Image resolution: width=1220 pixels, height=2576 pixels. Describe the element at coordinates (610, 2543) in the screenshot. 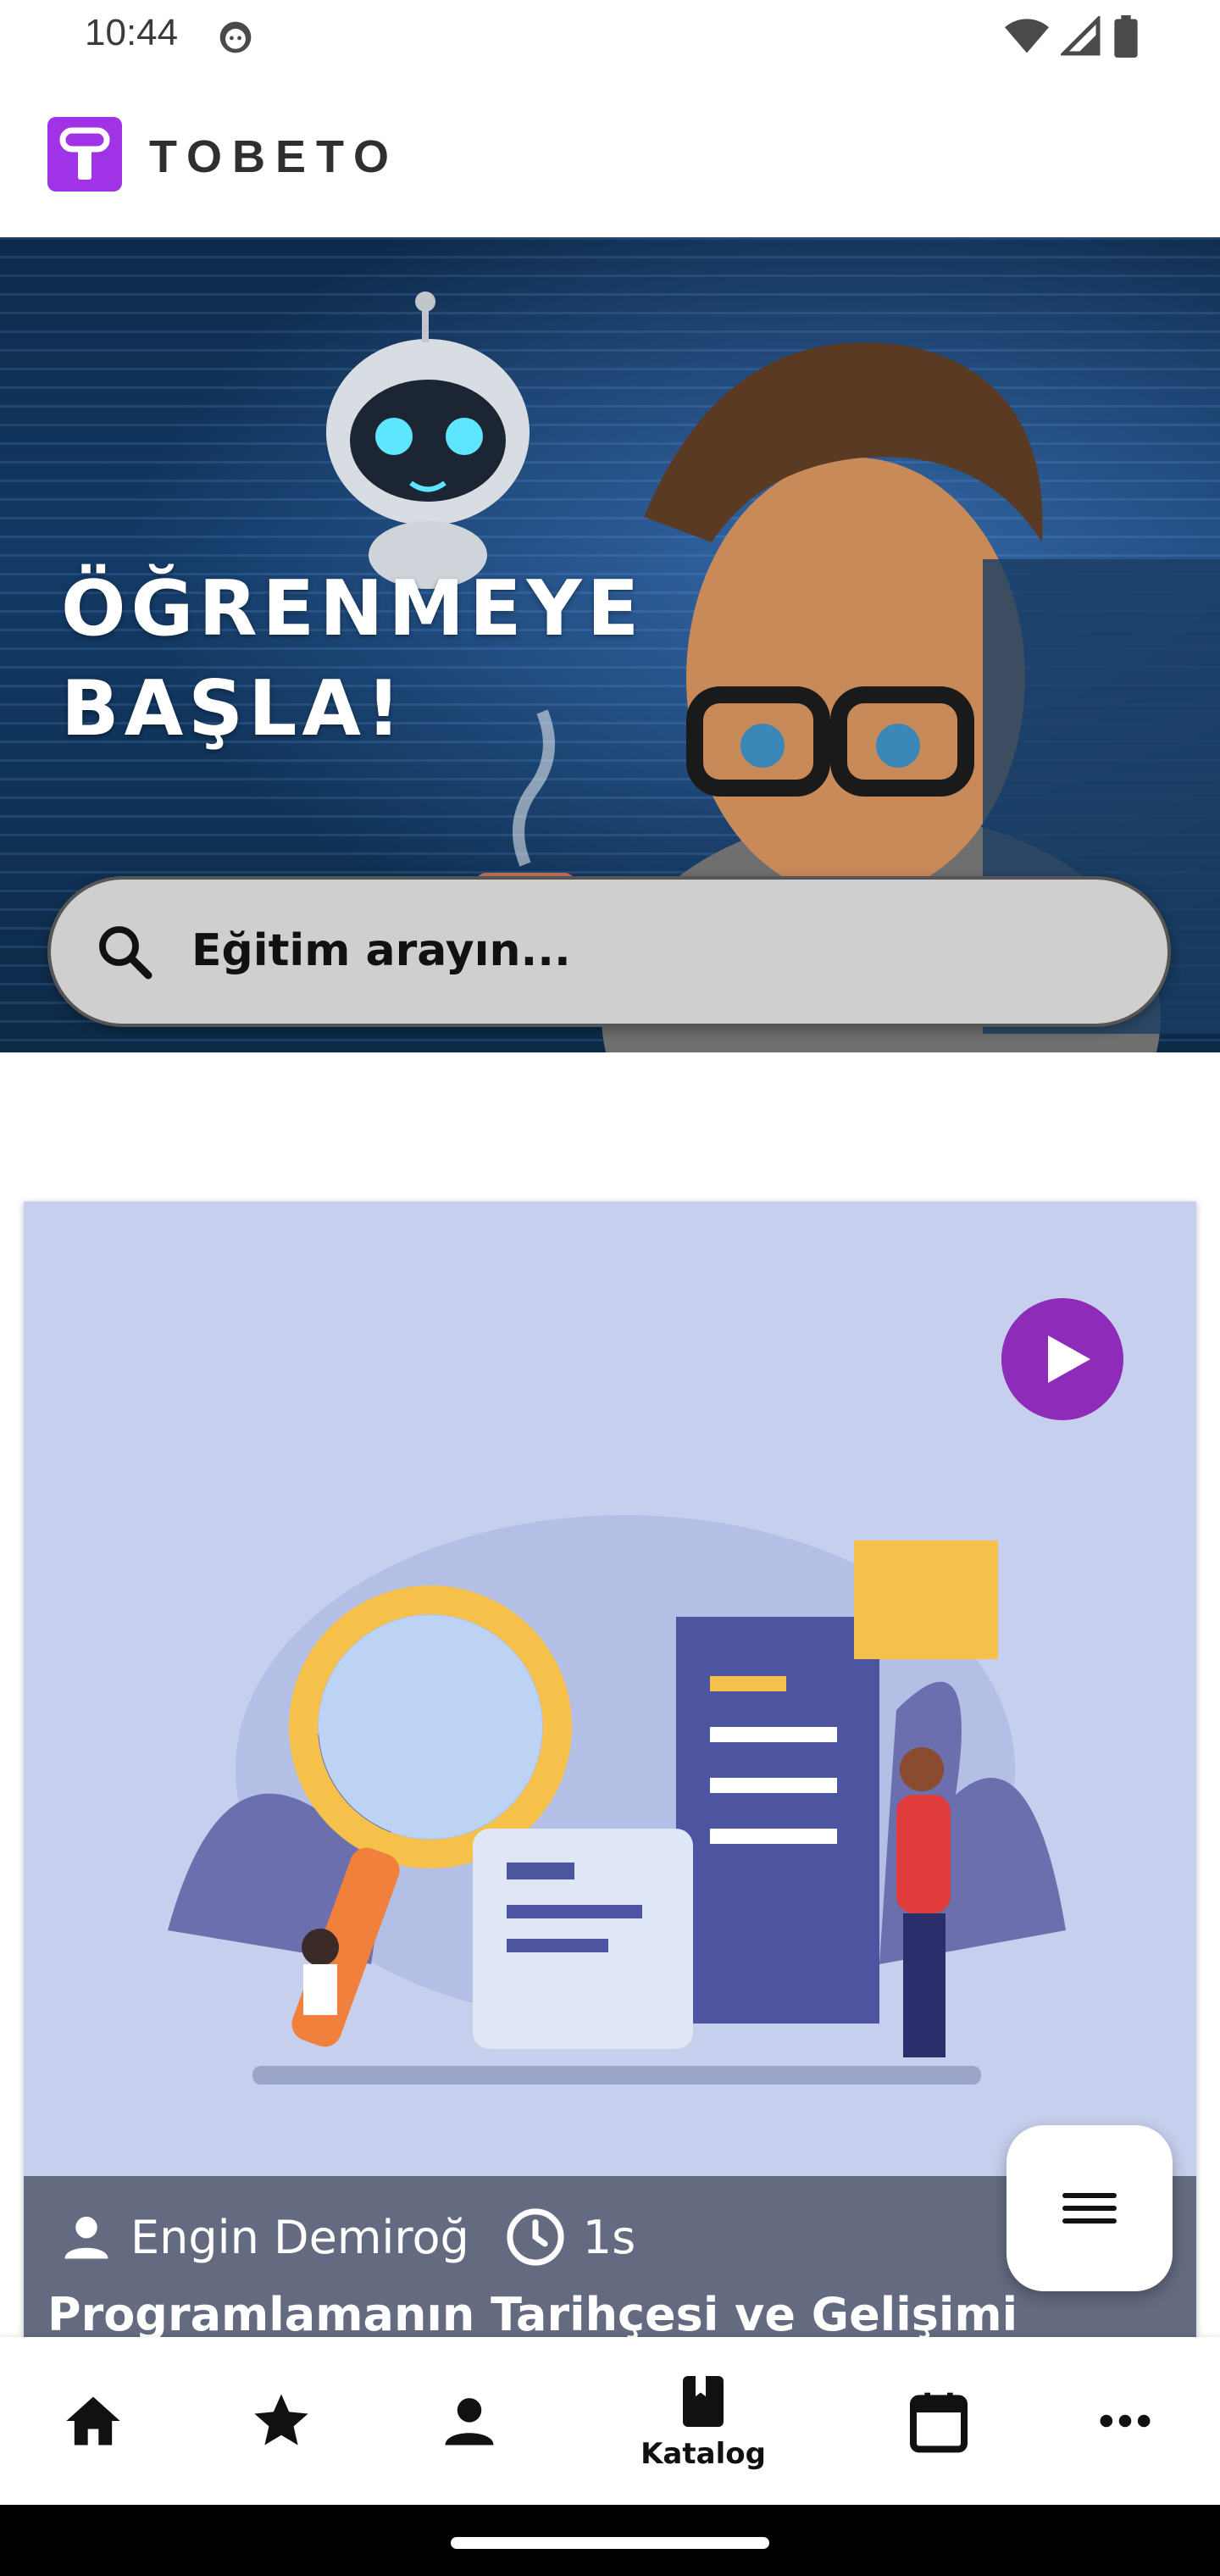

I see `home-indicator` at that location.